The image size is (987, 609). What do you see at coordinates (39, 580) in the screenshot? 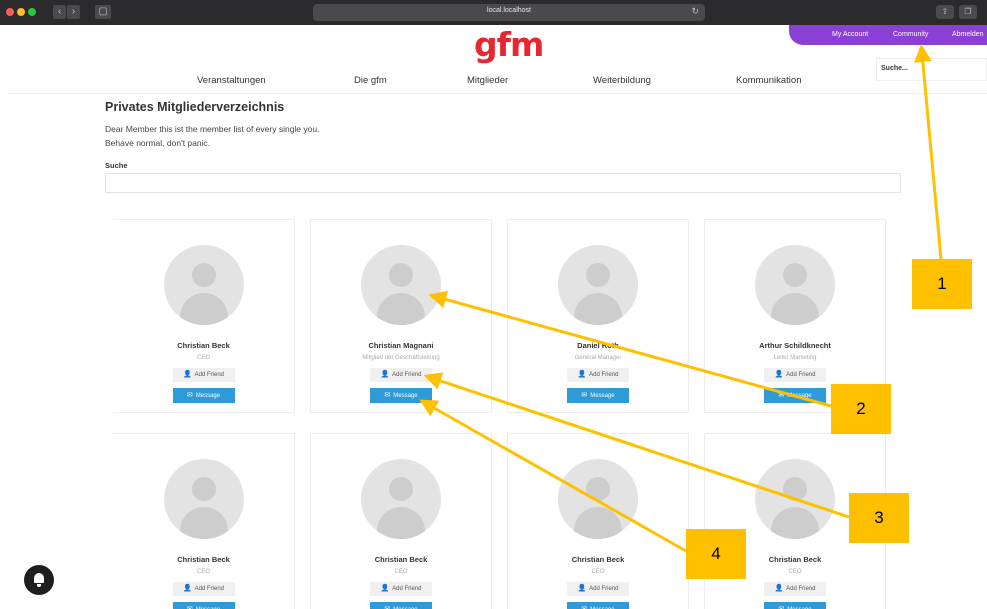
I see `notification-bell-button` at bounding box center [39, 580].